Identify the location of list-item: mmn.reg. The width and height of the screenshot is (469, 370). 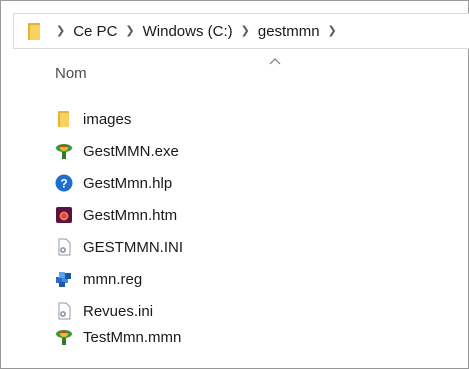
(245, 279).